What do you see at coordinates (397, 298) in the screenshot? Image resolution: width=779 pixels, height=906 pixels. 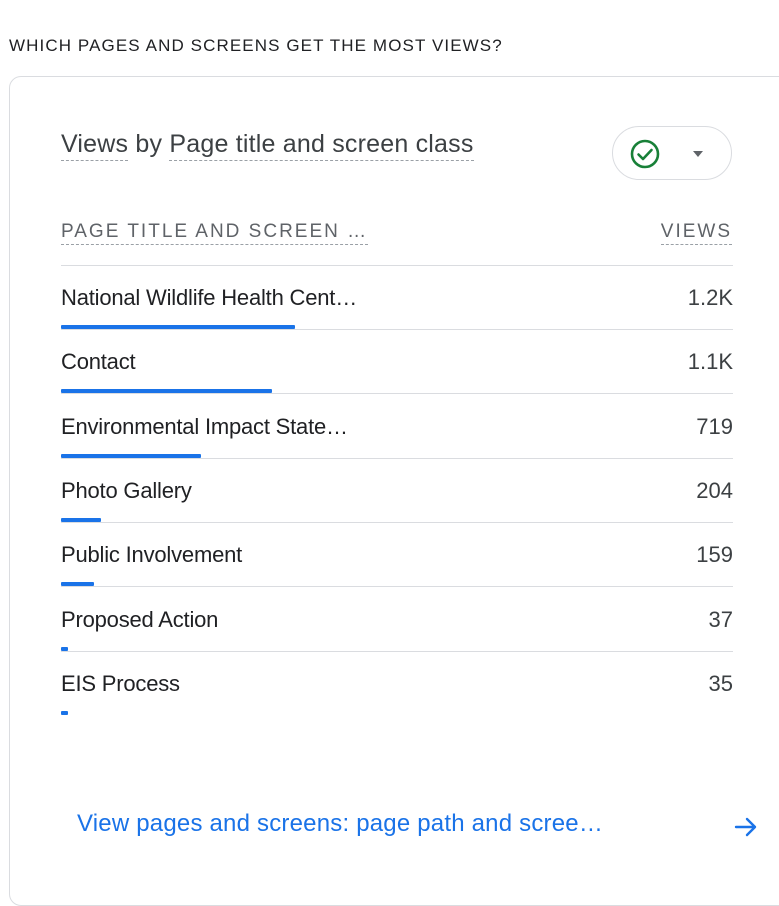 I see `table-row: National Wildlife Health Cent… 1.2K` at bounding box center [397, 298].